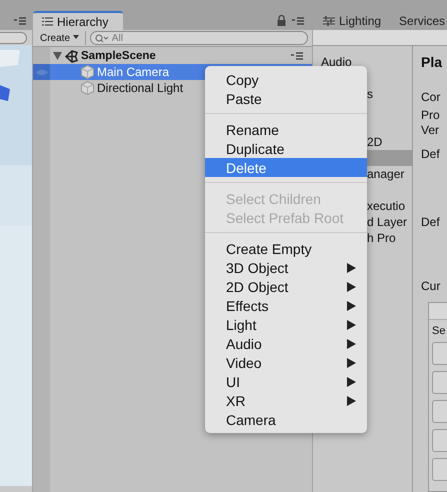  Describe the element at coordinates (62, 38) in the screenshot. I see `create-button: Create` at that location.